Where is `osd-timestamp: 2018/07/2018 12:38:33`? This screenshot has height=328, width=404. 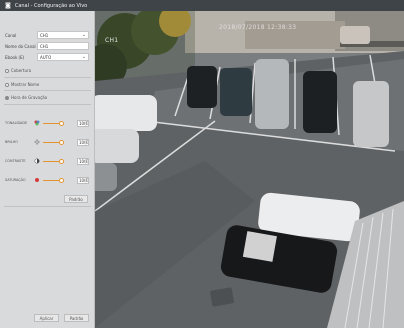 osd-timestamp: 2018/07/2018 12:38:33 is located at coordinates (258, 27).